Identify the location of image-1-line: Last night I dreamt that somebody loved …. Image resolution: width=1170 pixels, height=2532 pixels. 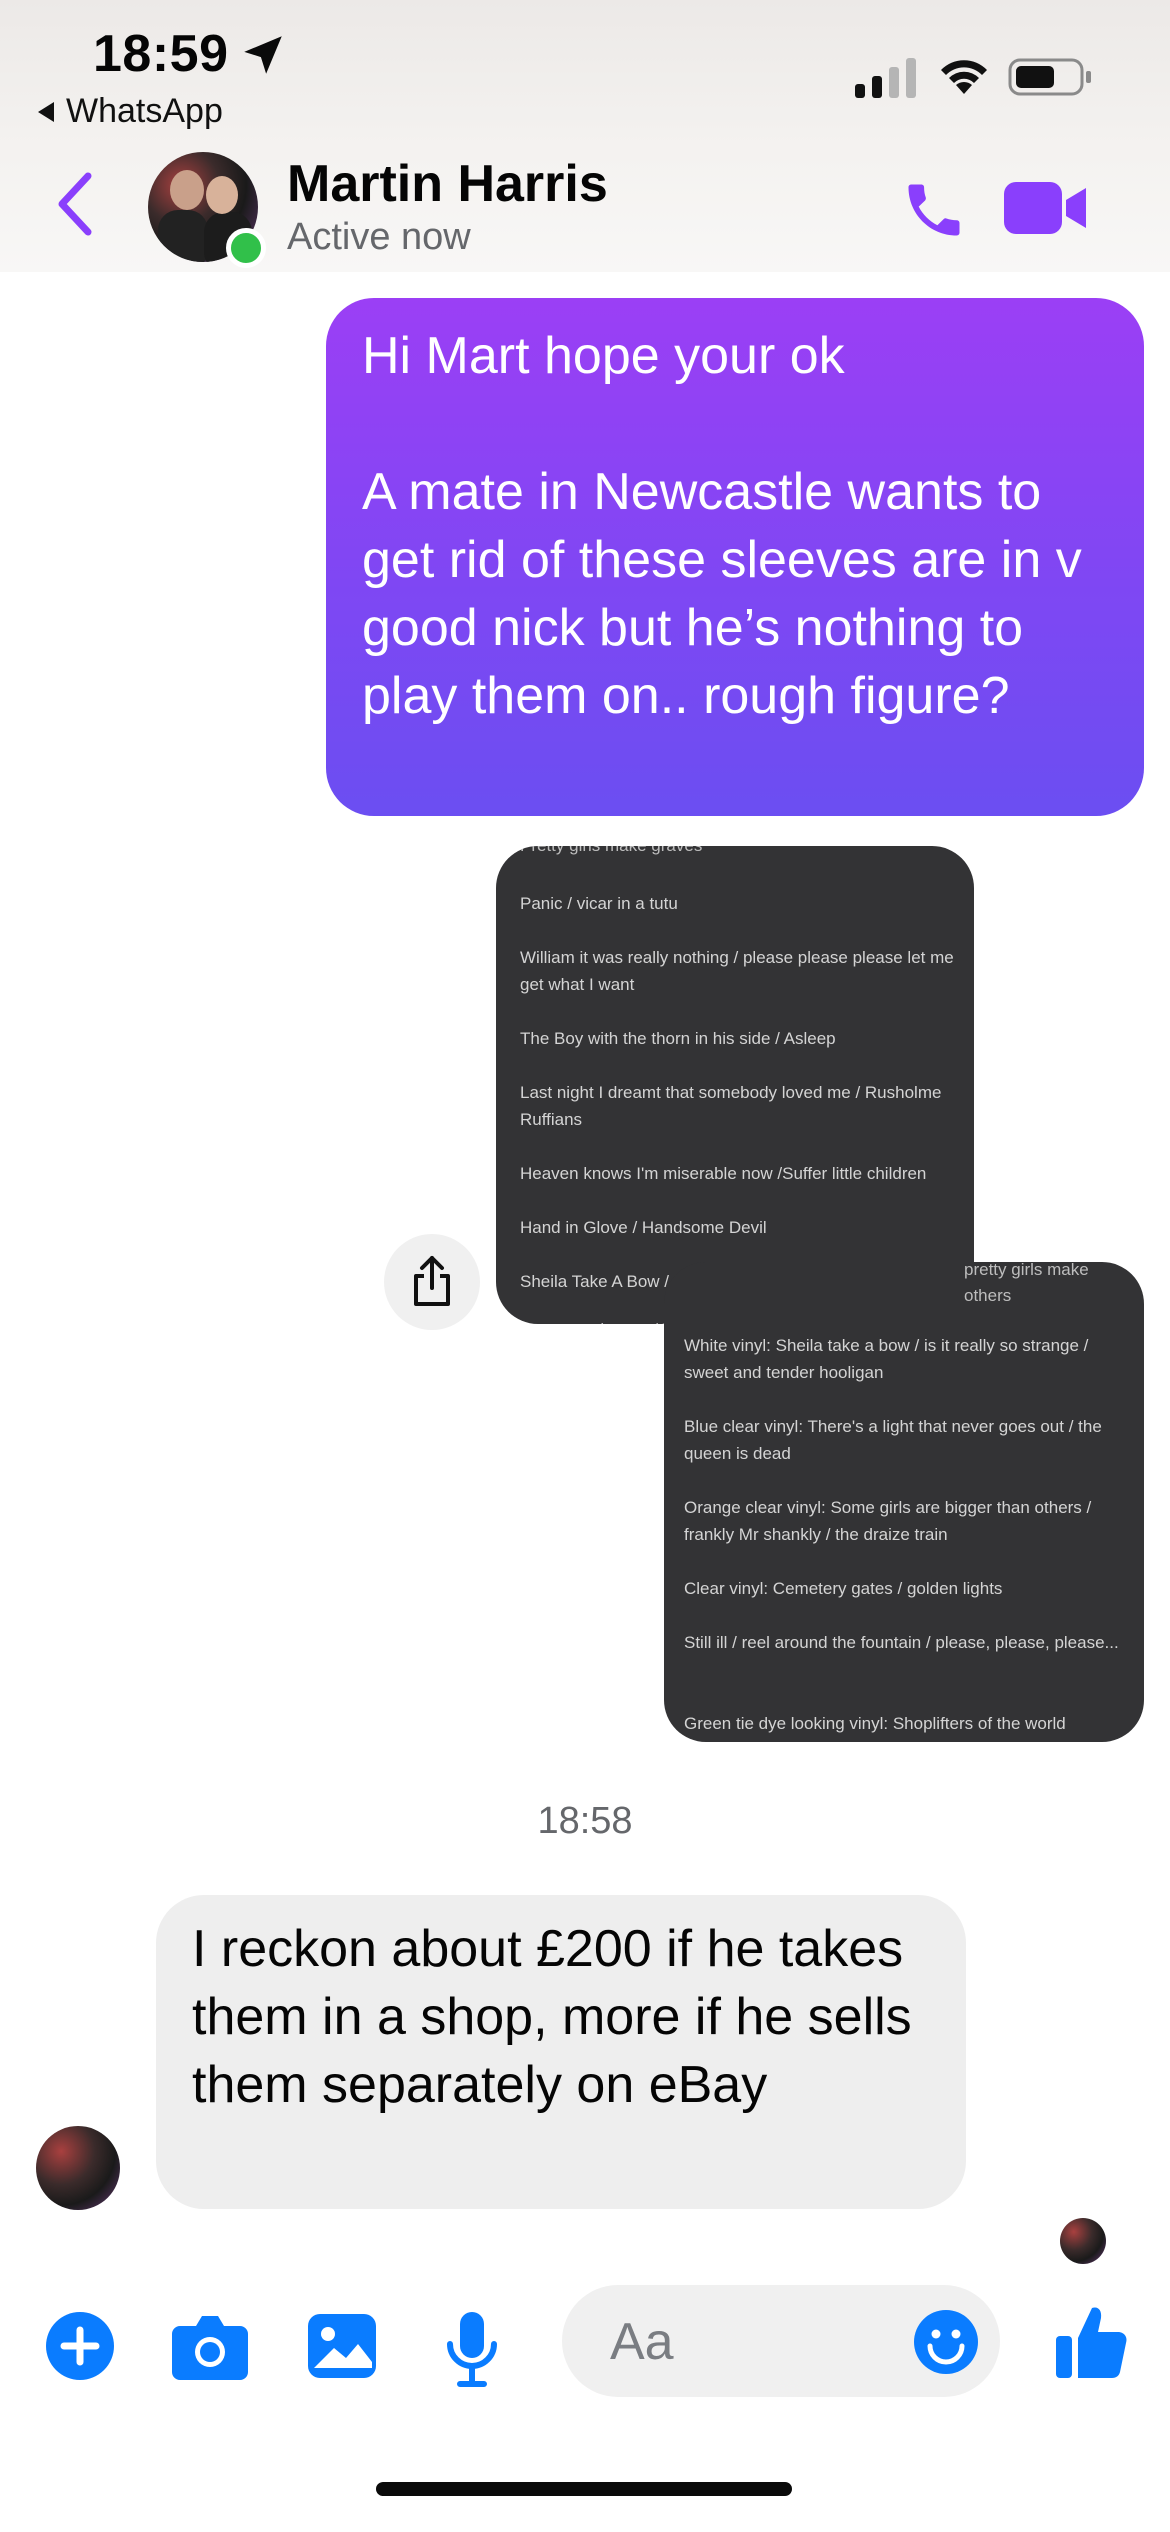
(731, 1106).